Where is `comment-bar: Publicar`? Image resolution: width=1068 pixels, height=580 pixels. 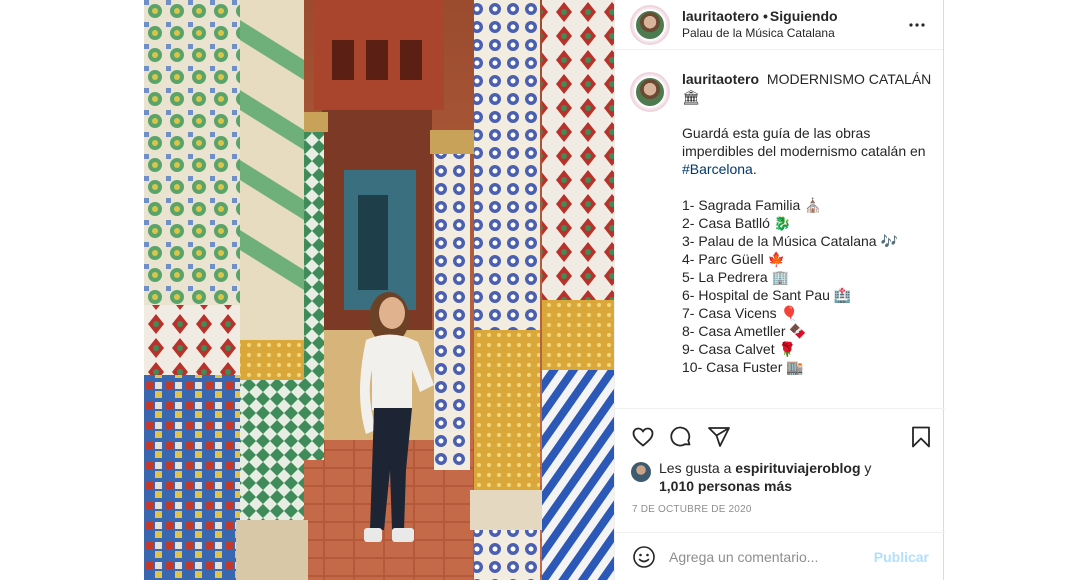 comment-bar: Publicar is located at coordinates (780, 556).